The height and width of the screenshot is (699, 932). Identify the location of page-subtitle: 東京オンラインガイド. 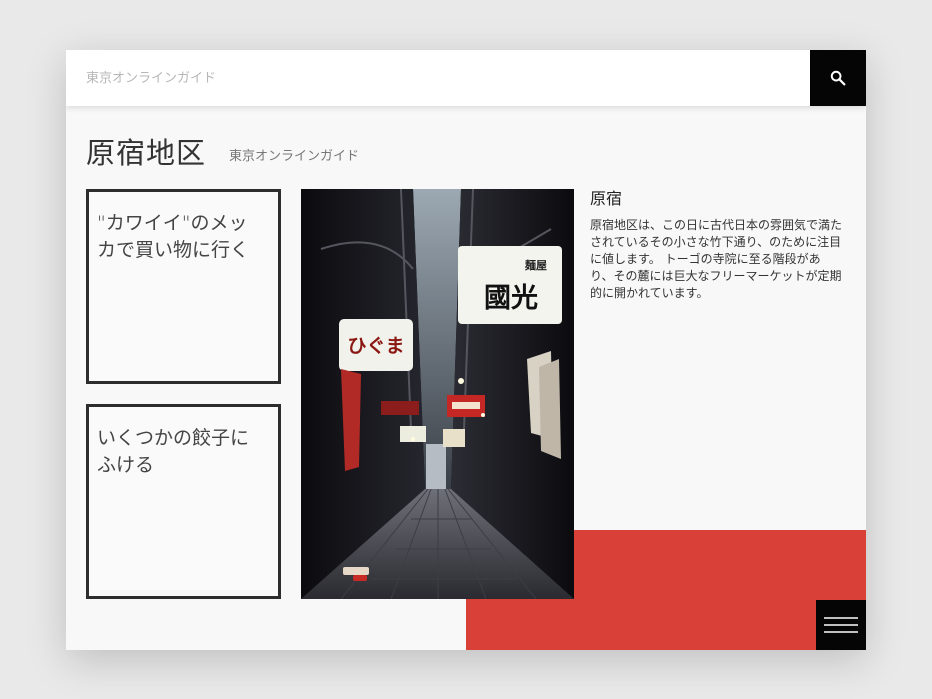
(294, 156).